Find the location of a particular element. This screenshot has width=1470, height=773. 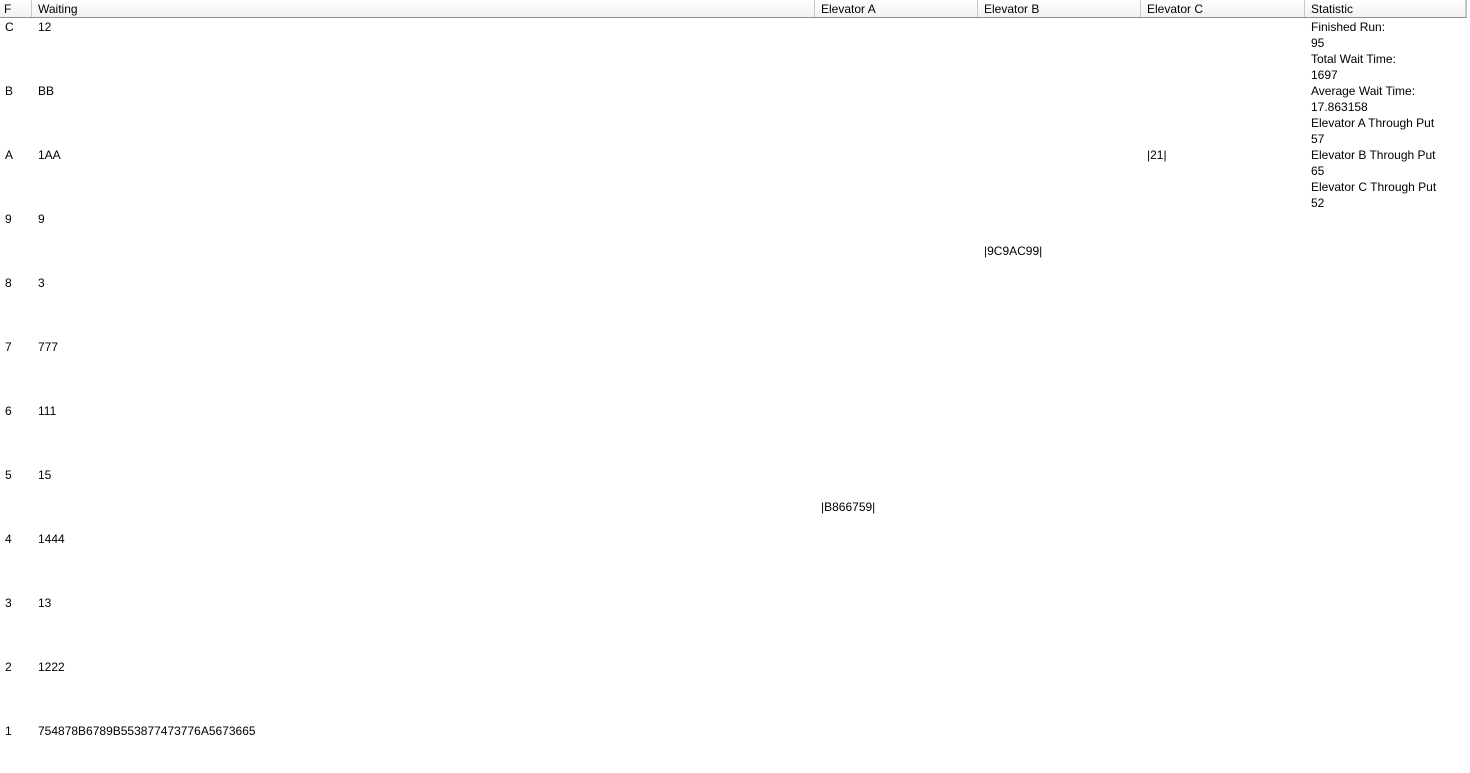

table-row: A 1AA |21| is located at coordinates (733, 179).